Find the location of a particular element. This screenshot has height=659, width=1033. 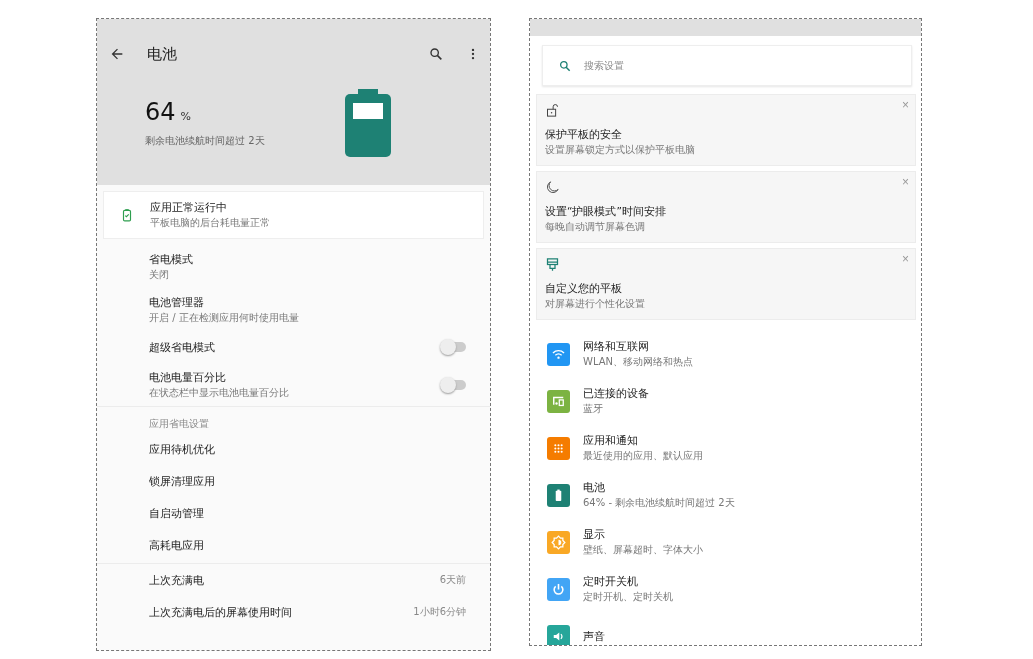

category-subtitle: 64% - 剩余电池续航时间超过 2天 is located at coordinates (659, 503).